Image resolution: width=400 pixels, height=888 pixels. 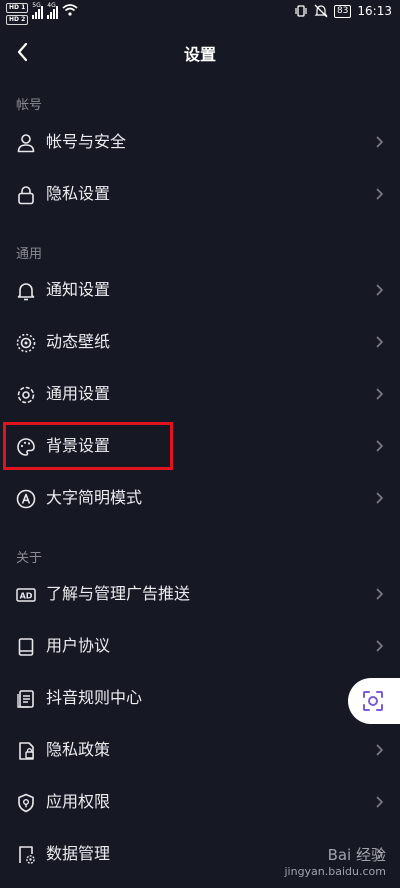 What do you see at coordinates (78, 393) in the screenshot?
I see `row-label: 通用设置` at bounding box center [78, 393].